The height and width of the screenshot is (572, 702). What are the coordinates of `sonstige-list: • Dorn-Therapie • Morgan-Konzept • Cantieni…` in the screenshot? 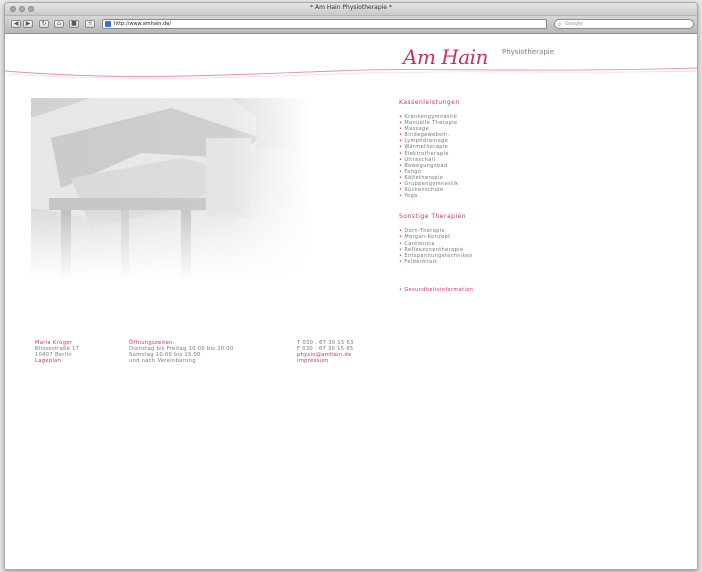 It's located at (514, 246).